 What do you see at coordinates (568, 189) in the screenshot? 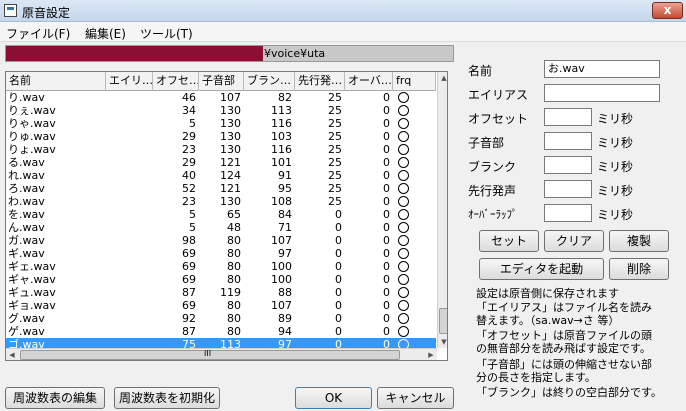
I see `preutter-field` at bounding box center [568, 189].